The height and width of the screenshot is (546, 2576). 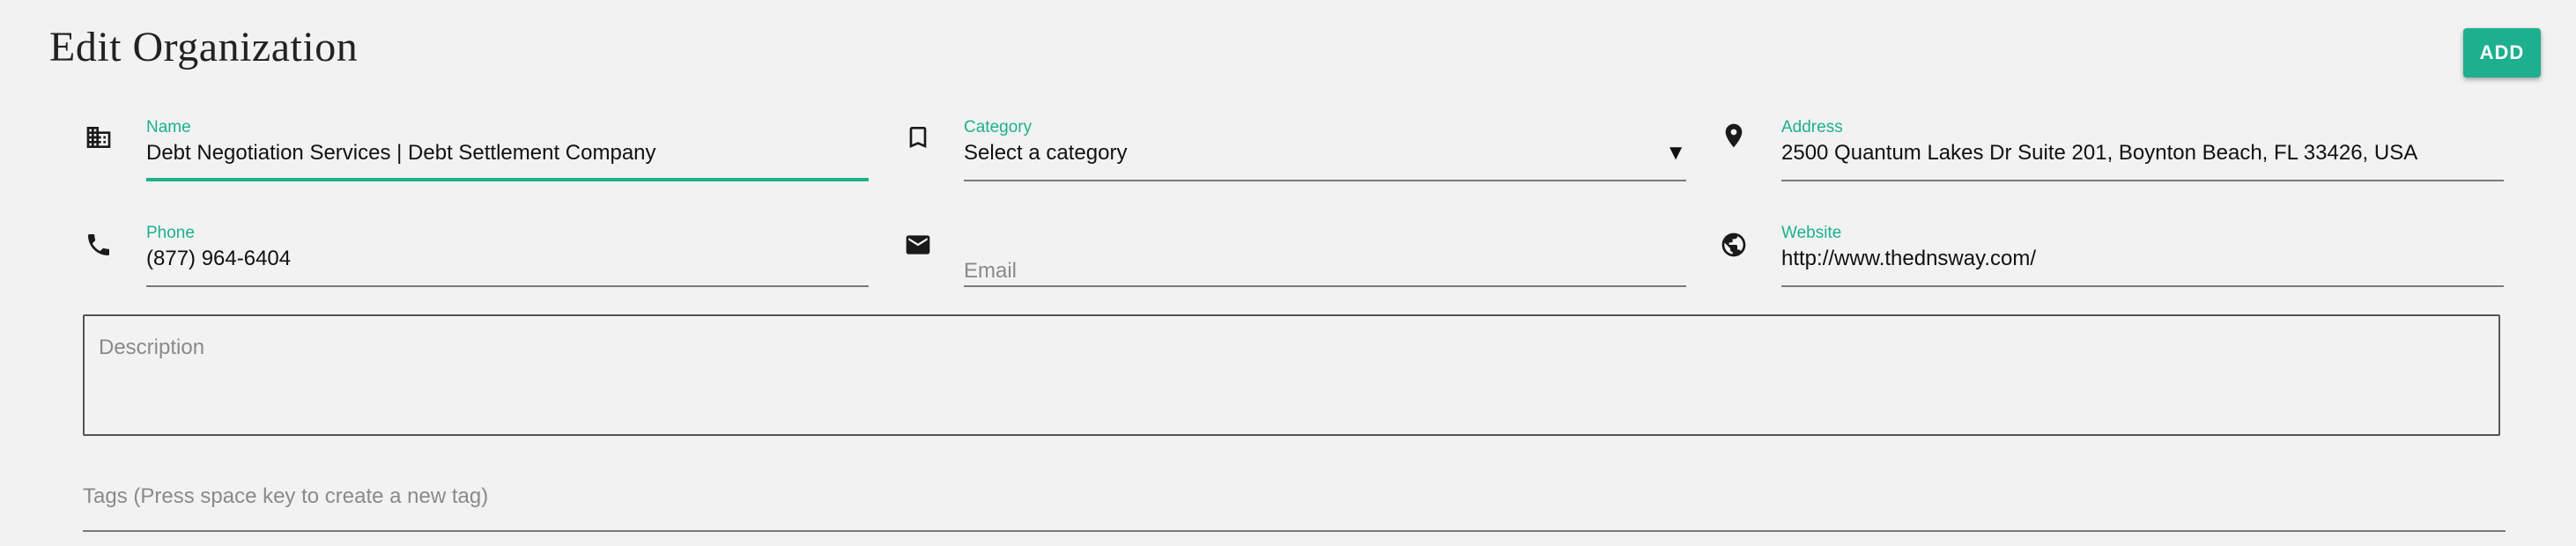 What do you see at coordinates (1812, 127) in the screenshot?
I see `address-label: Address` at bounding box center [1812, 127].